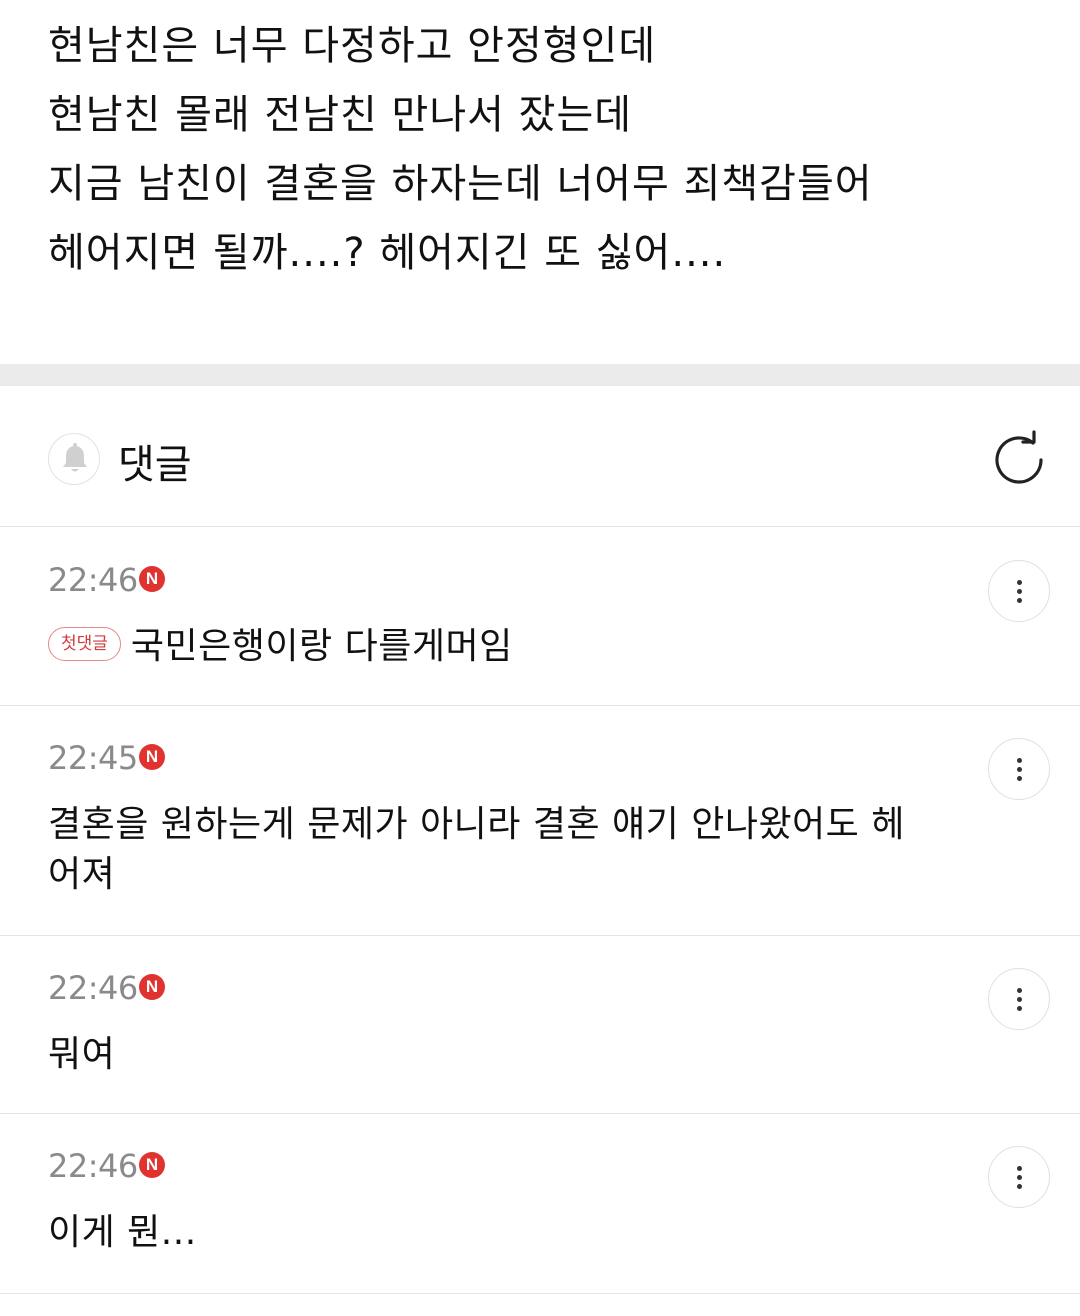  Describe the element at coordinates (155, 465) in the screenshot. I see `comments-title: 댓글` at that location.